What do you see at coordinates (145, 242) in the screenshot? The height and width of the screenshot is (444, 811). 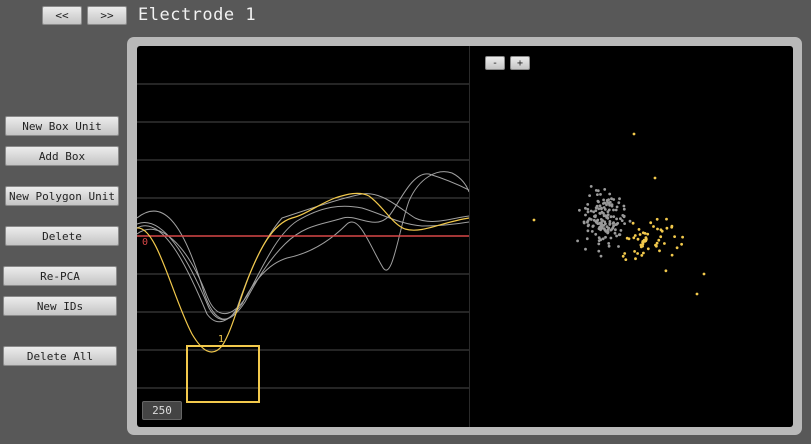 I see `threshold-marker: 0` at bounding box center [145, 242].